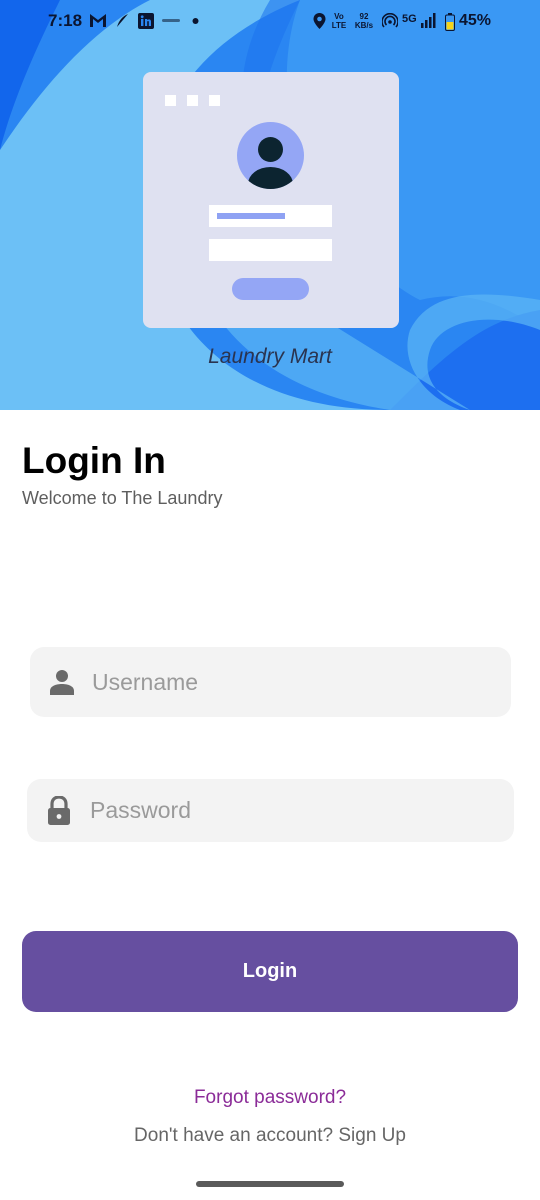 This screenshot has width=540, height=1200. Describe the element at coordinates (98, 20) in the screenshot. I see `gmail-icon` at that location.